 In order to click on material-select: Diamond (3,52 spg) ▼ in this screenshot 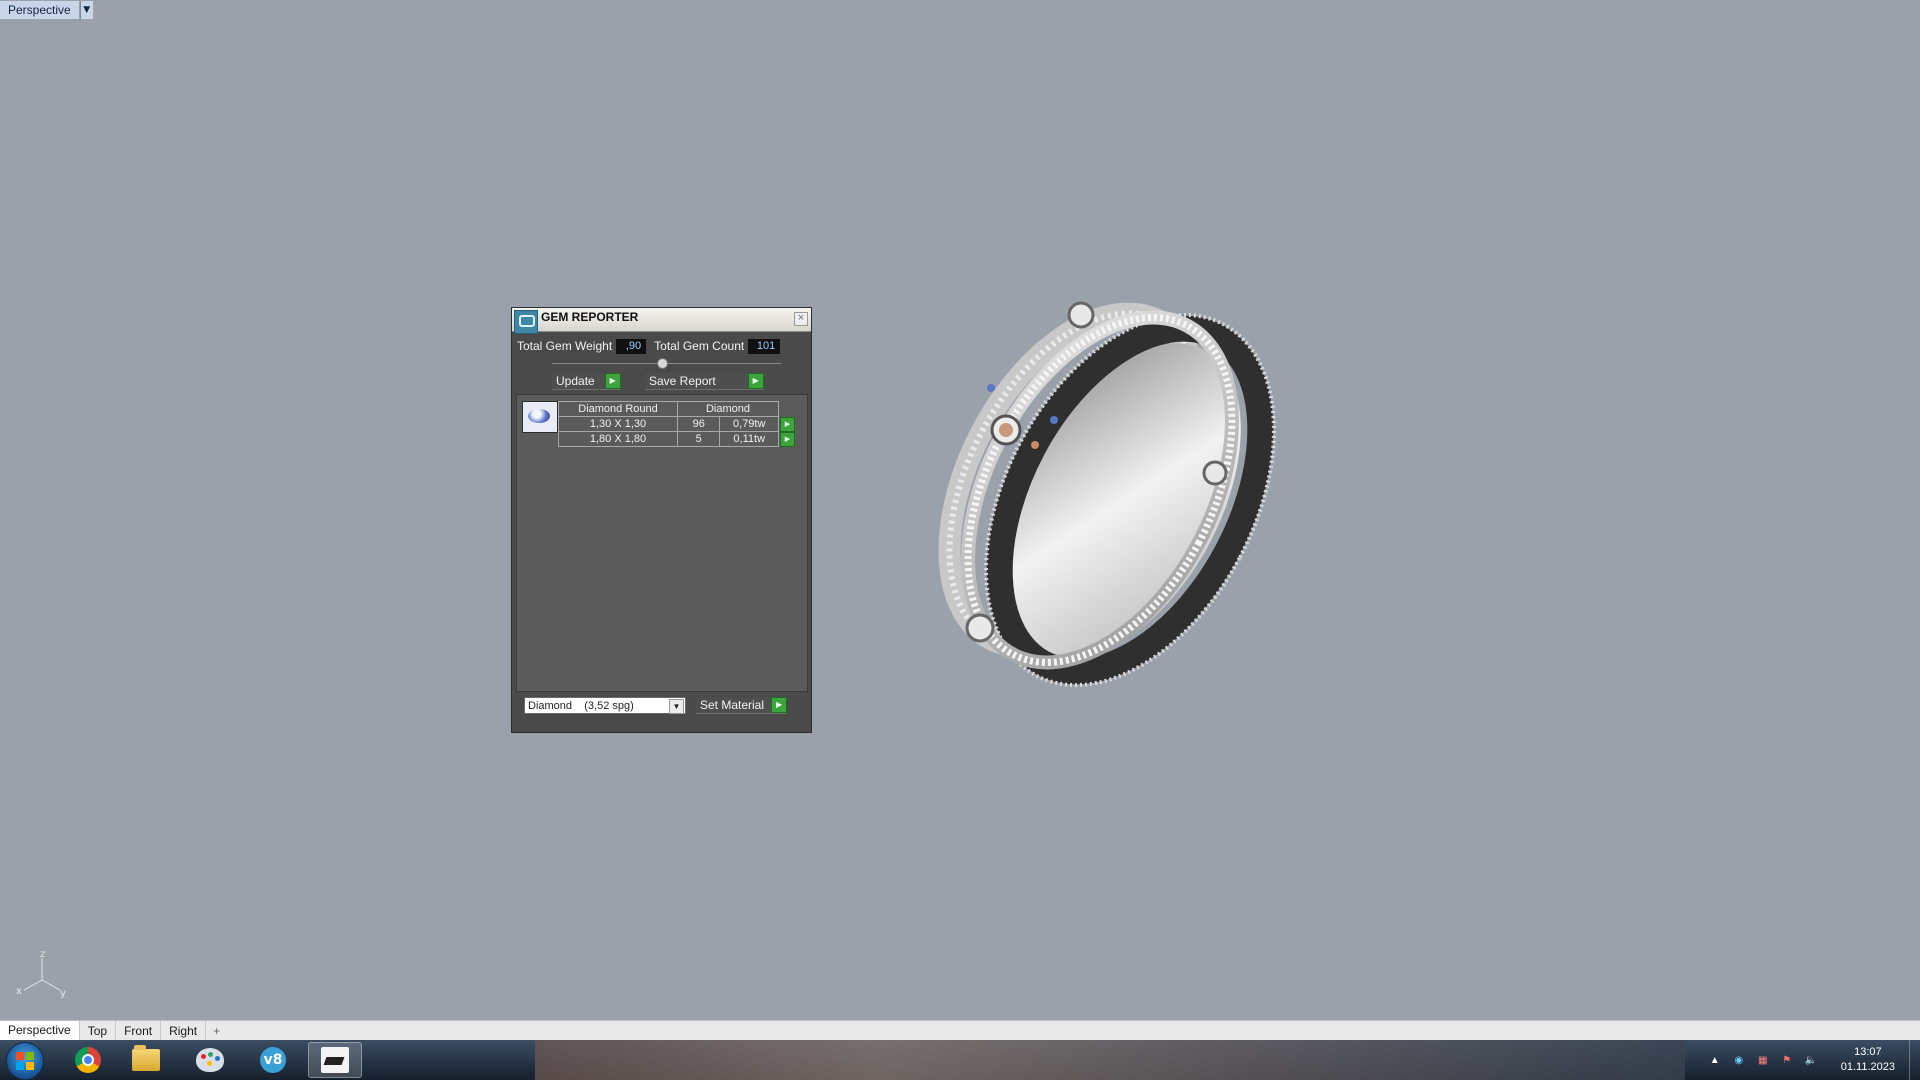, I will do `click(605, 705)`.